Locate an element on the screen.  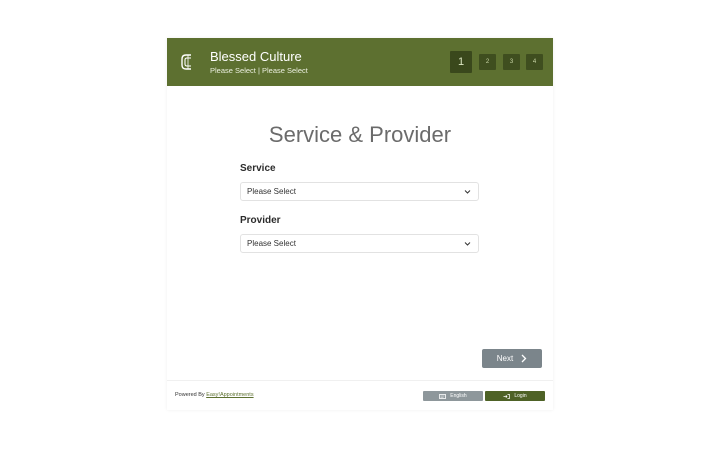
company-logo-icon is located at coordinates (186, 62).